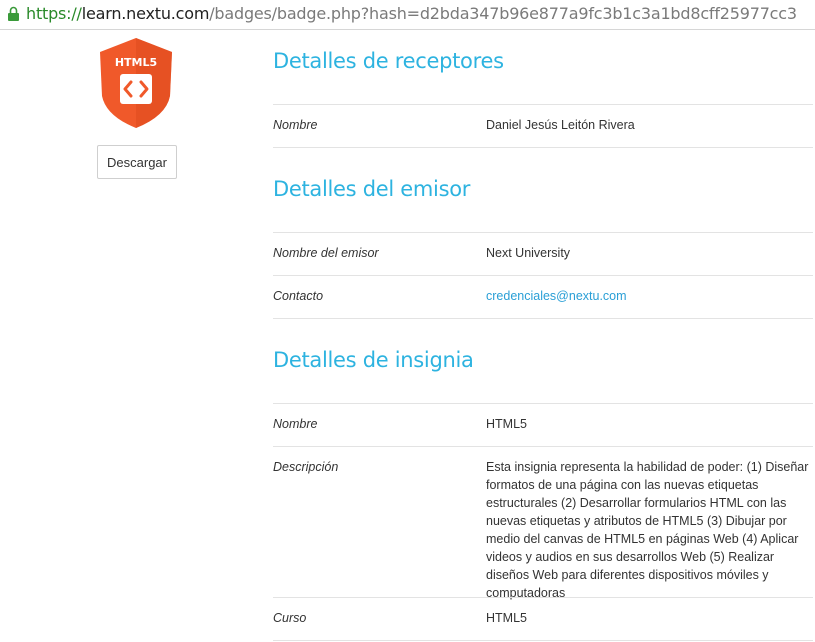 This screenshot has height=642, width=815. I want to click on html5-badge-image: HTML5, so click(136, 83).